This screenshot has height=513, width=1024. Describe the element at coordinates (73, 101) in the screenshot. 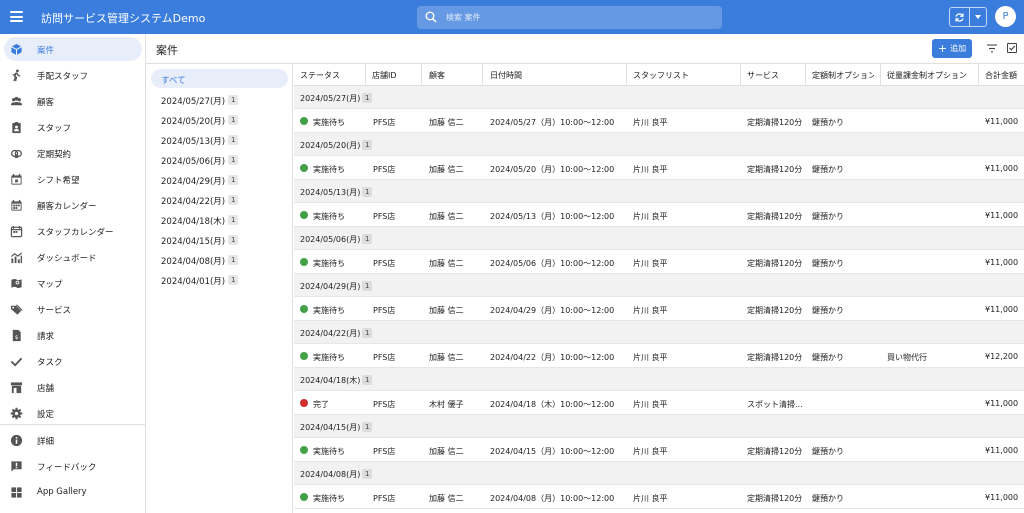

I see `sidebar-item-customers: 顧客` at that location.